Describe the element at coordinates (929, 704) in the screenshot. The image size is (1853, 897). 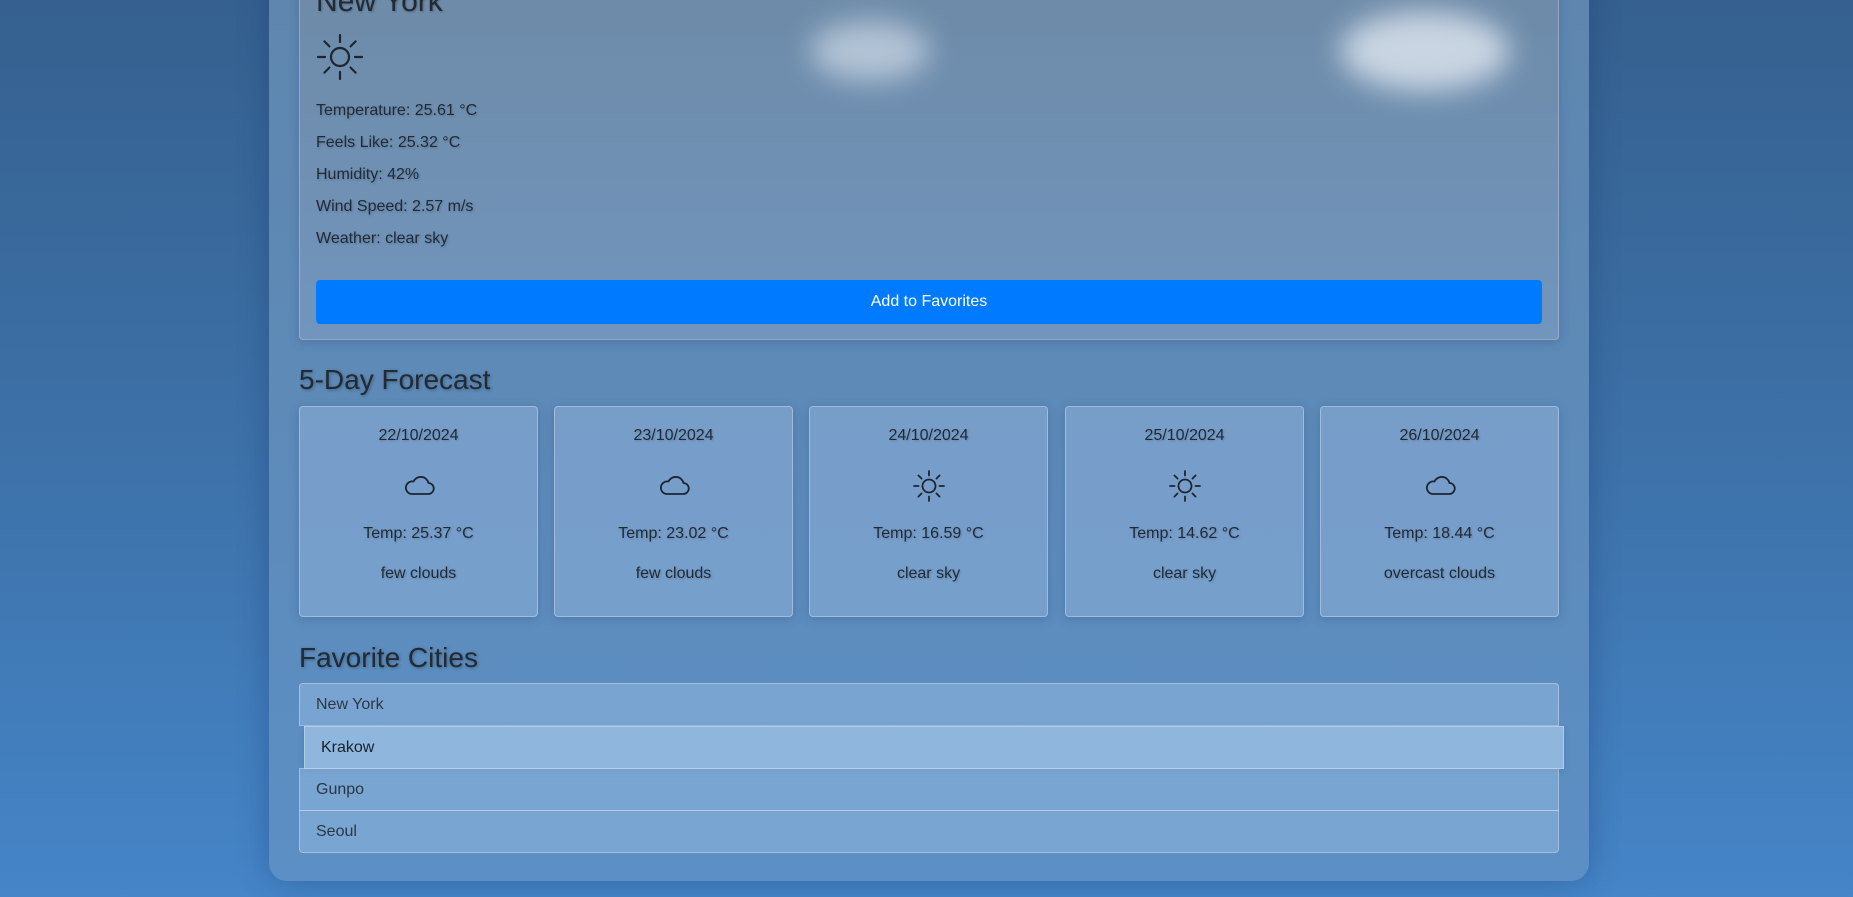
I see `favorite-city-item: New York` at that location.